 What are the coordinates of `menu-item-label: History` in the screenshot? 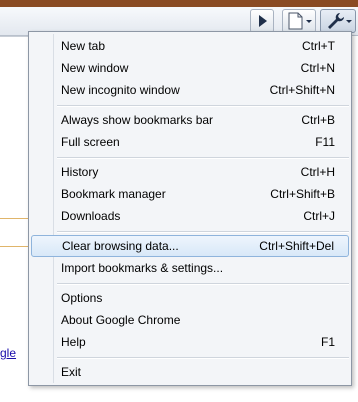 It's located at (80, 172).